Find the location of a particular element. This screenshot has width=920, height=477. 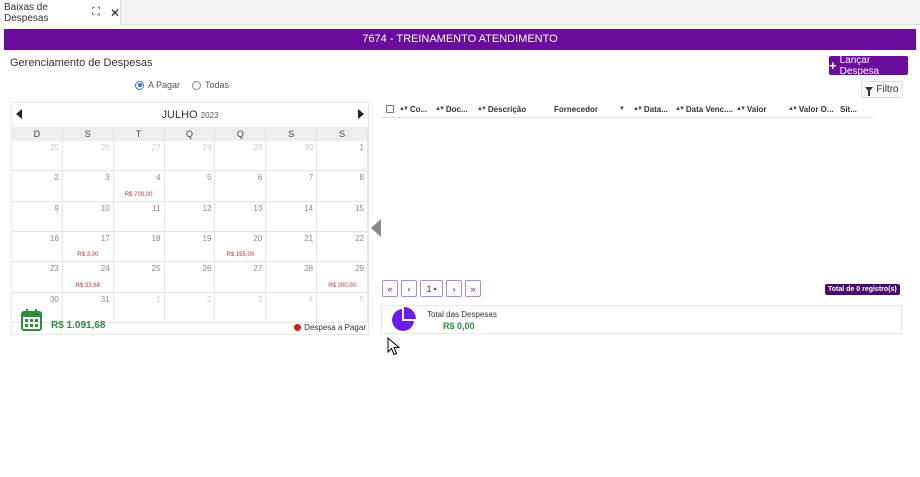

weekday-row: DSTQQSS is located at coordinates (190, 134).